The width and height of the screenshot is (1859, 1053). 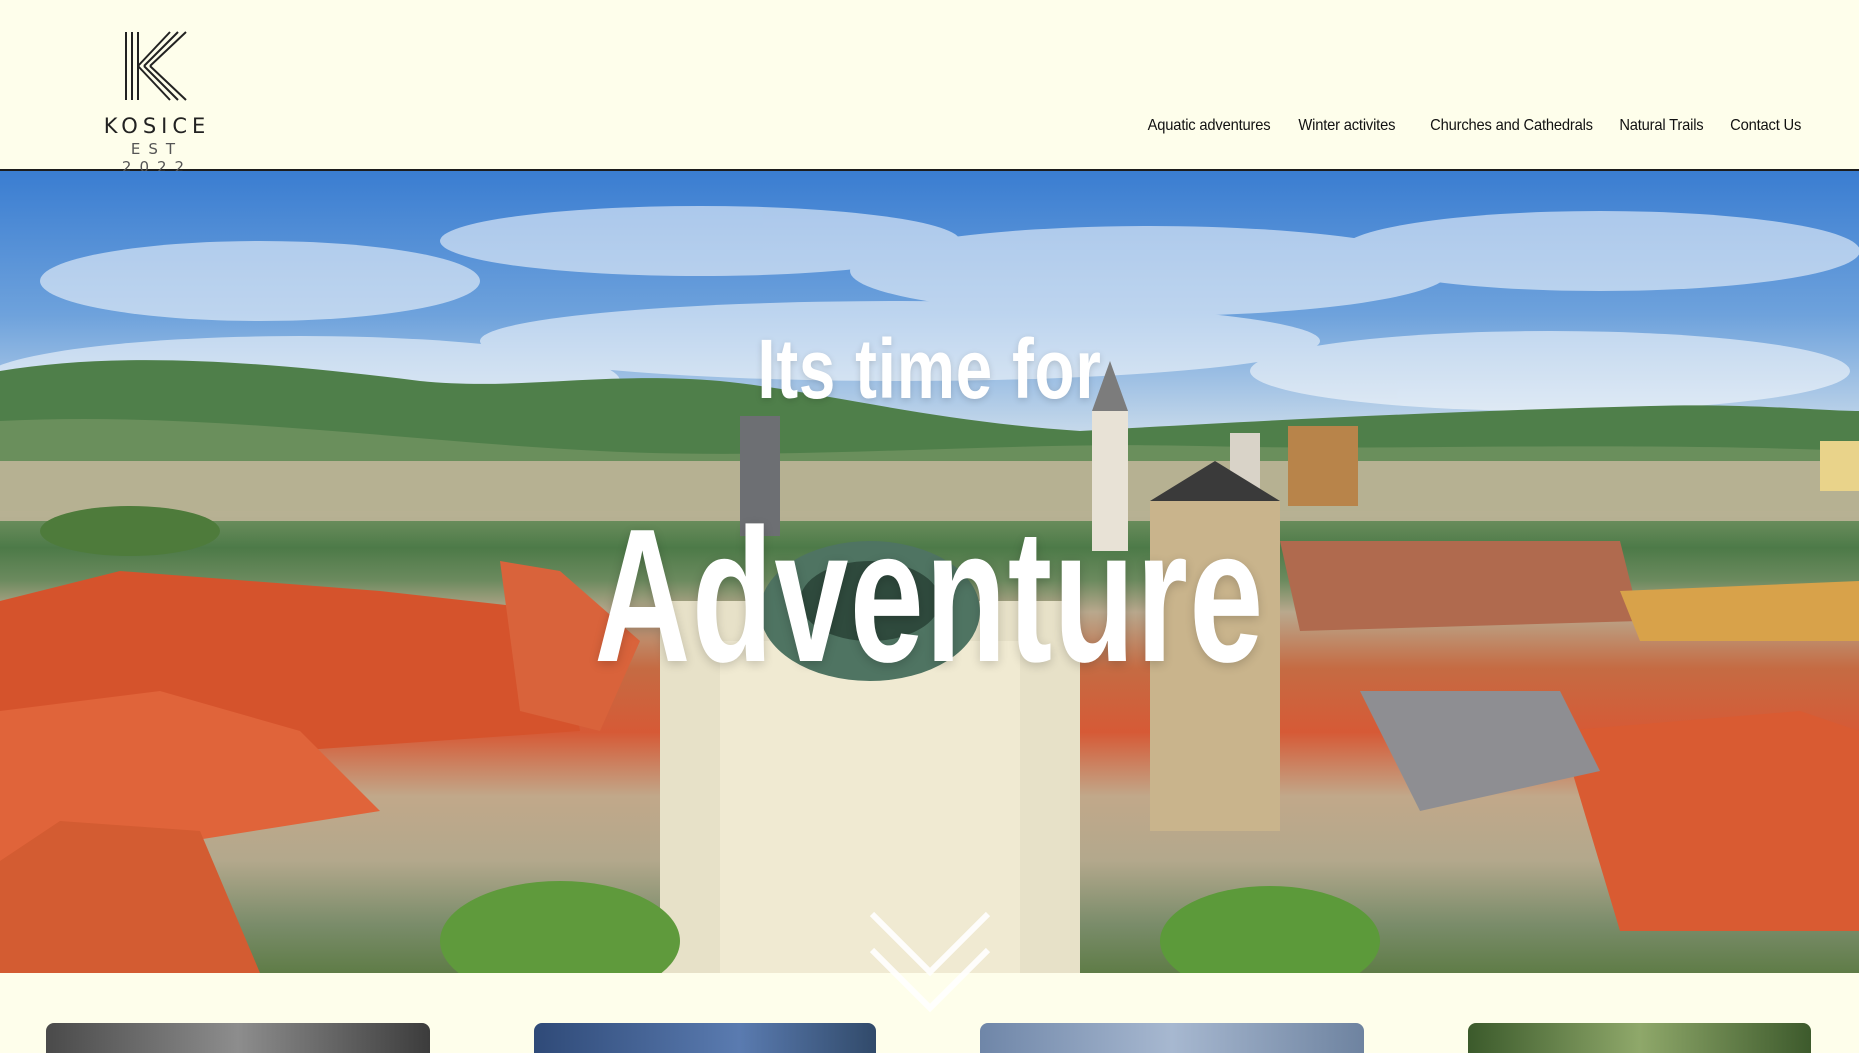 What do you see at coordinates (929, 369) in the screenshot?
I see `hero-subheading: Its time for` at bounding box center [929, 369].